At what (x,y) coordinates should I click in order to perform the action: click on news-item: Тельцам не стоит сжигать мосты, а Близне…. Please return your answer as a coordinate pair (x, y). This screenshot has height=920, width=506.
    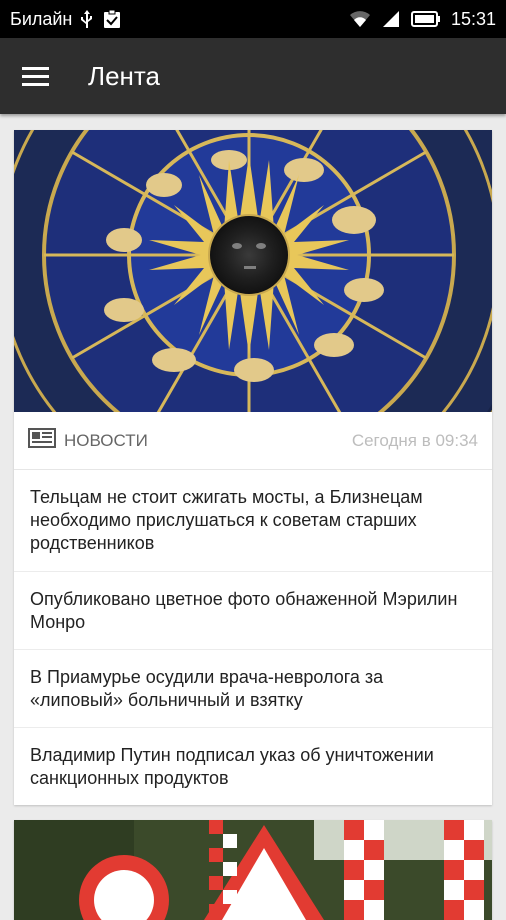
    Looking at the image, I should click on (253, 521).